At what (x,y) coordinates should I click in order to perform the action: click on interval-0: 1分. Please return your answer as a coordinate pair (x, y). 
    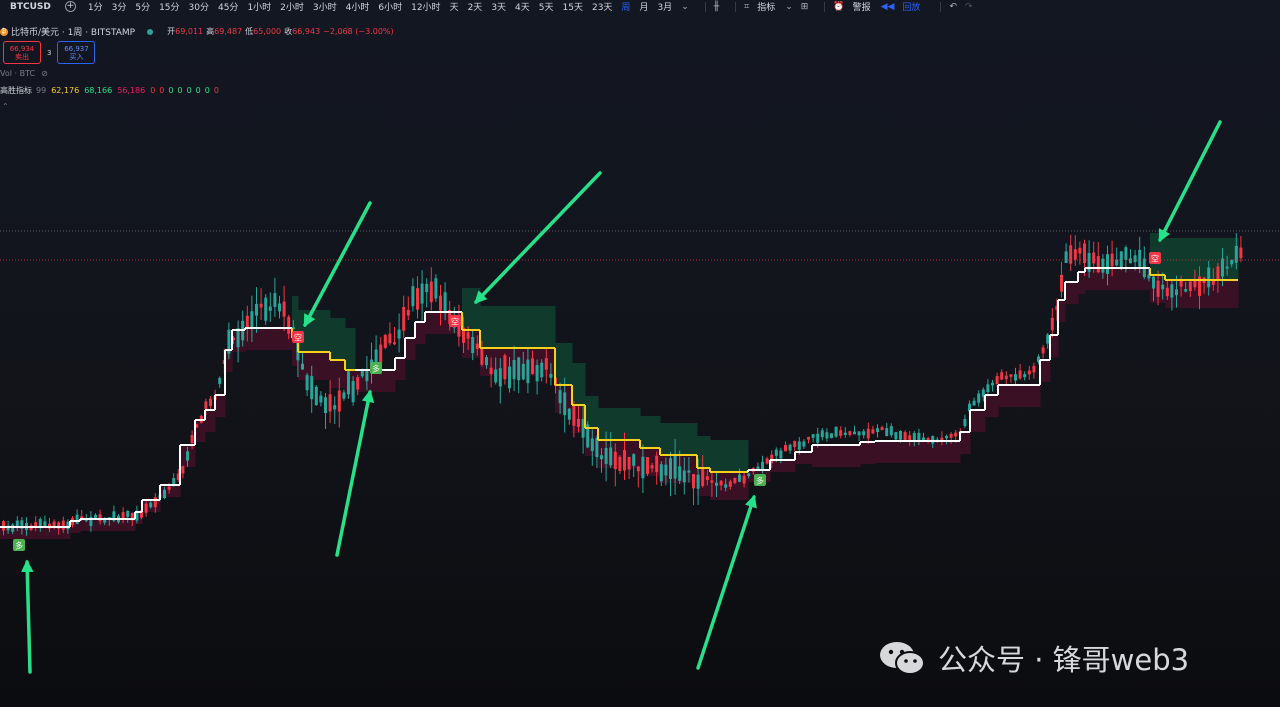
    Looking at the image, I should click on (95, 6).